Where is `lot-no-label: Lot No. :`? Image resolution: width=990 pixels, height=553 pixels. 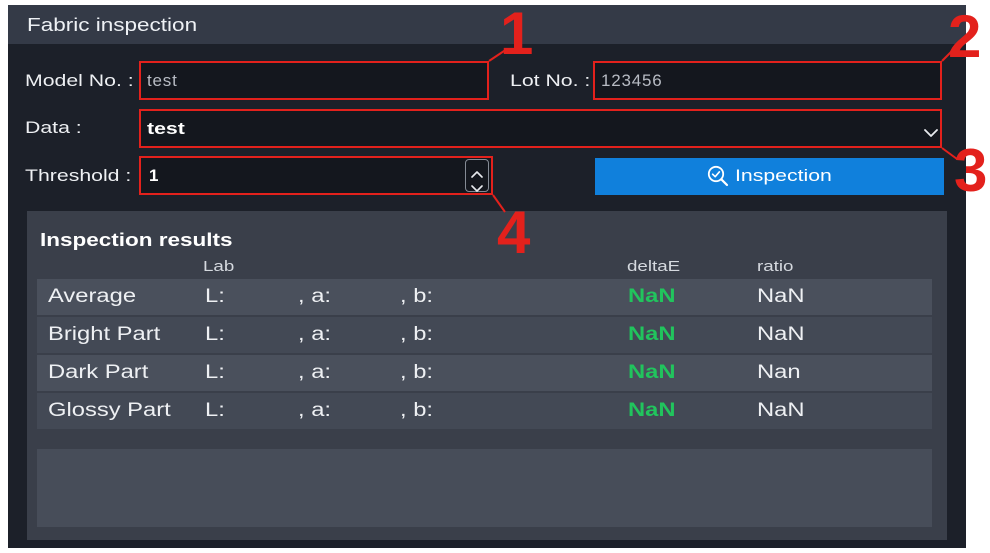 lot-no-label: Lot No. : is located at coordinates (550, 80).